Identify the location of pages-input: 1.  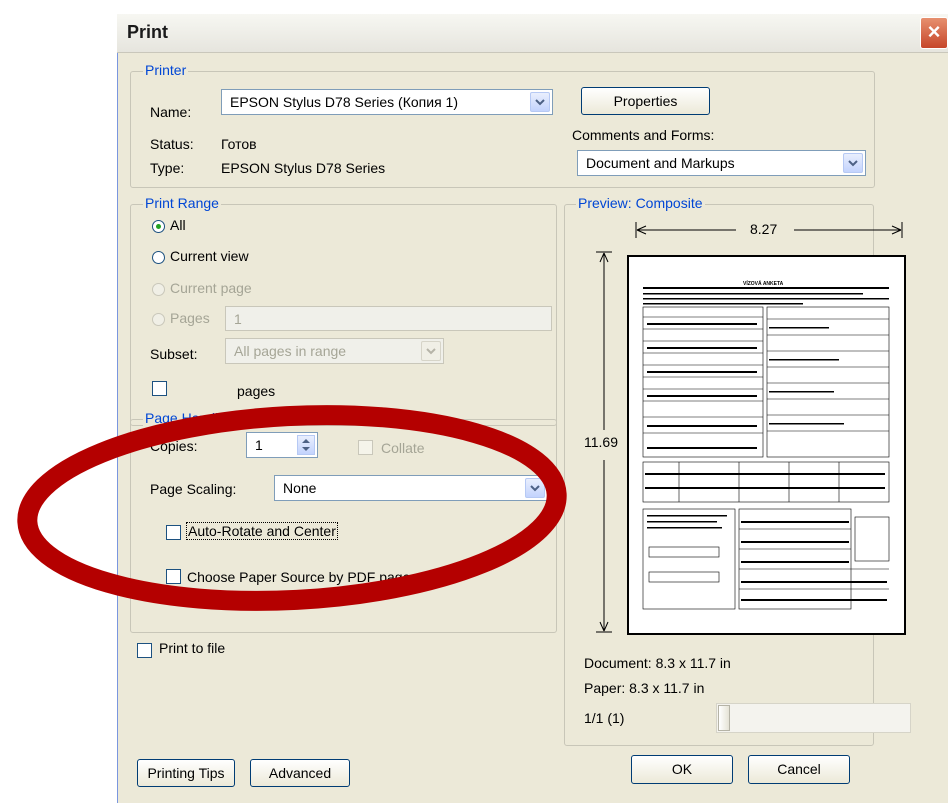
(388, 318).